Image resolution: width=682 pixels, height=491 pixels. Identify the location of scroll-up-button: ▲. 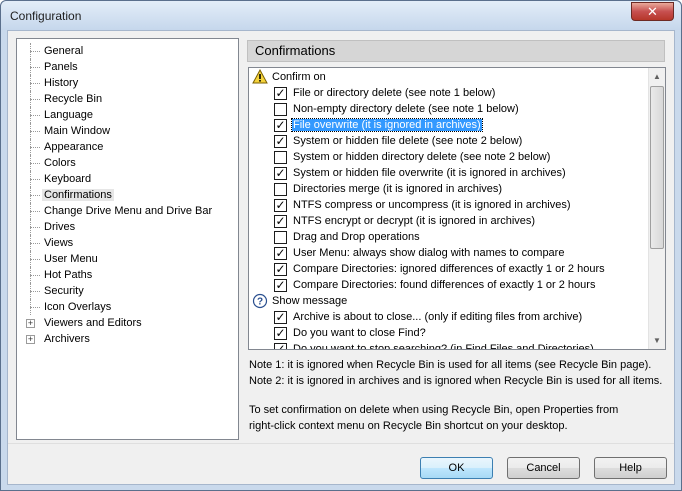
(657, 76).